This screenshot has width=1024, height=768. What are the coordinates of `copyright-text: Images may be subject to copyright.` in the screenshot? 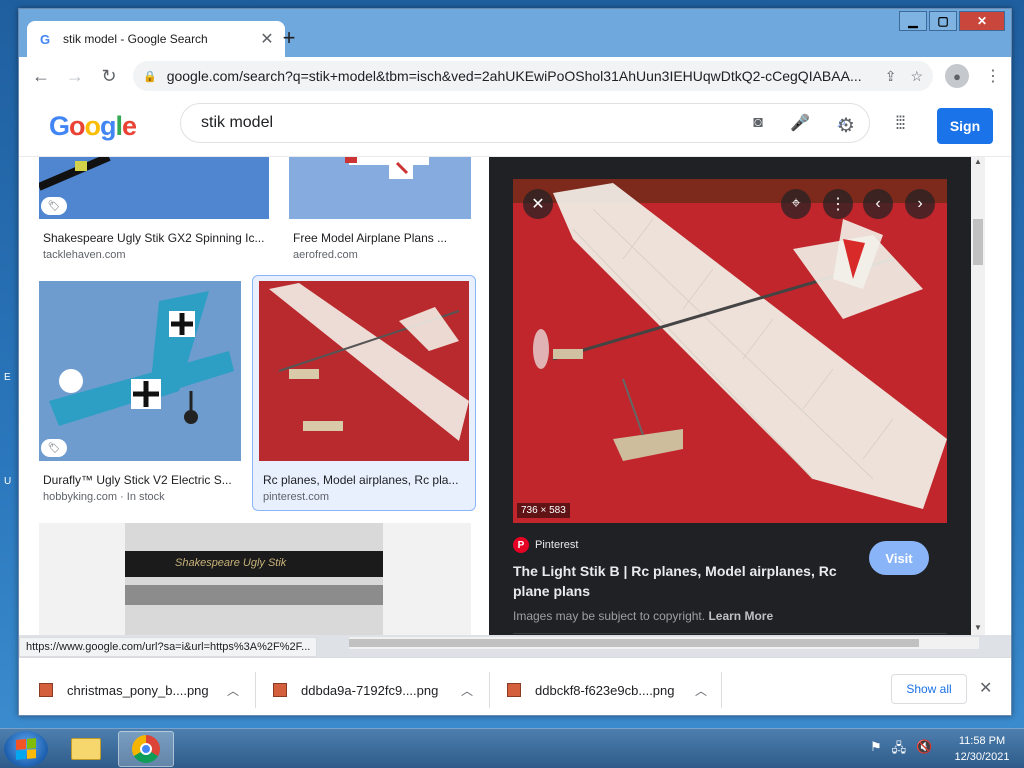 It's located at (609, 616).